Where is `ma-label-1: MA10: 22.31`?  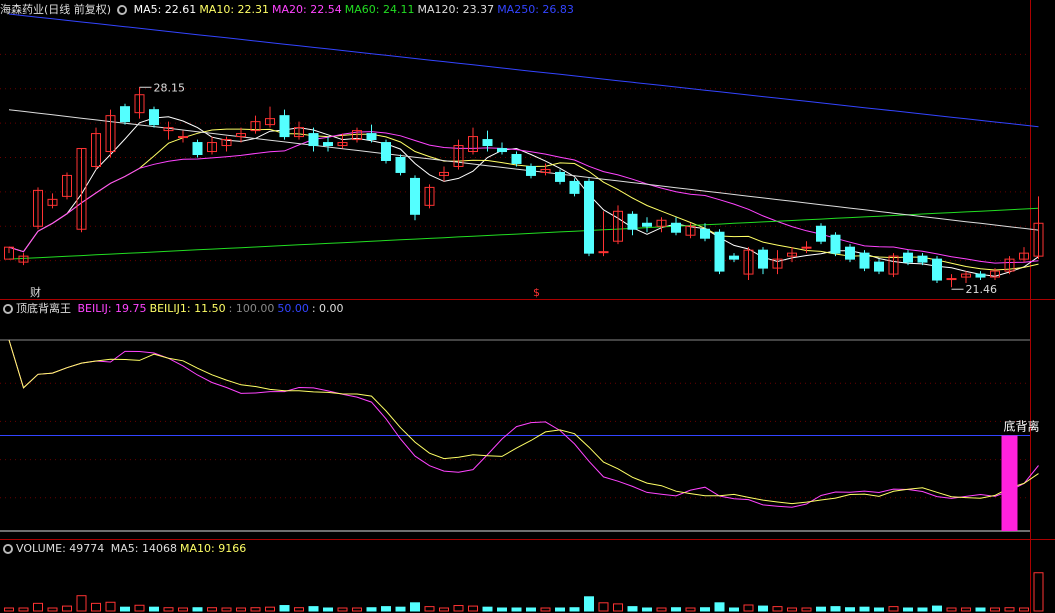 ma-label-1: MA10: 22.31 is located at coordinates (234, 9).